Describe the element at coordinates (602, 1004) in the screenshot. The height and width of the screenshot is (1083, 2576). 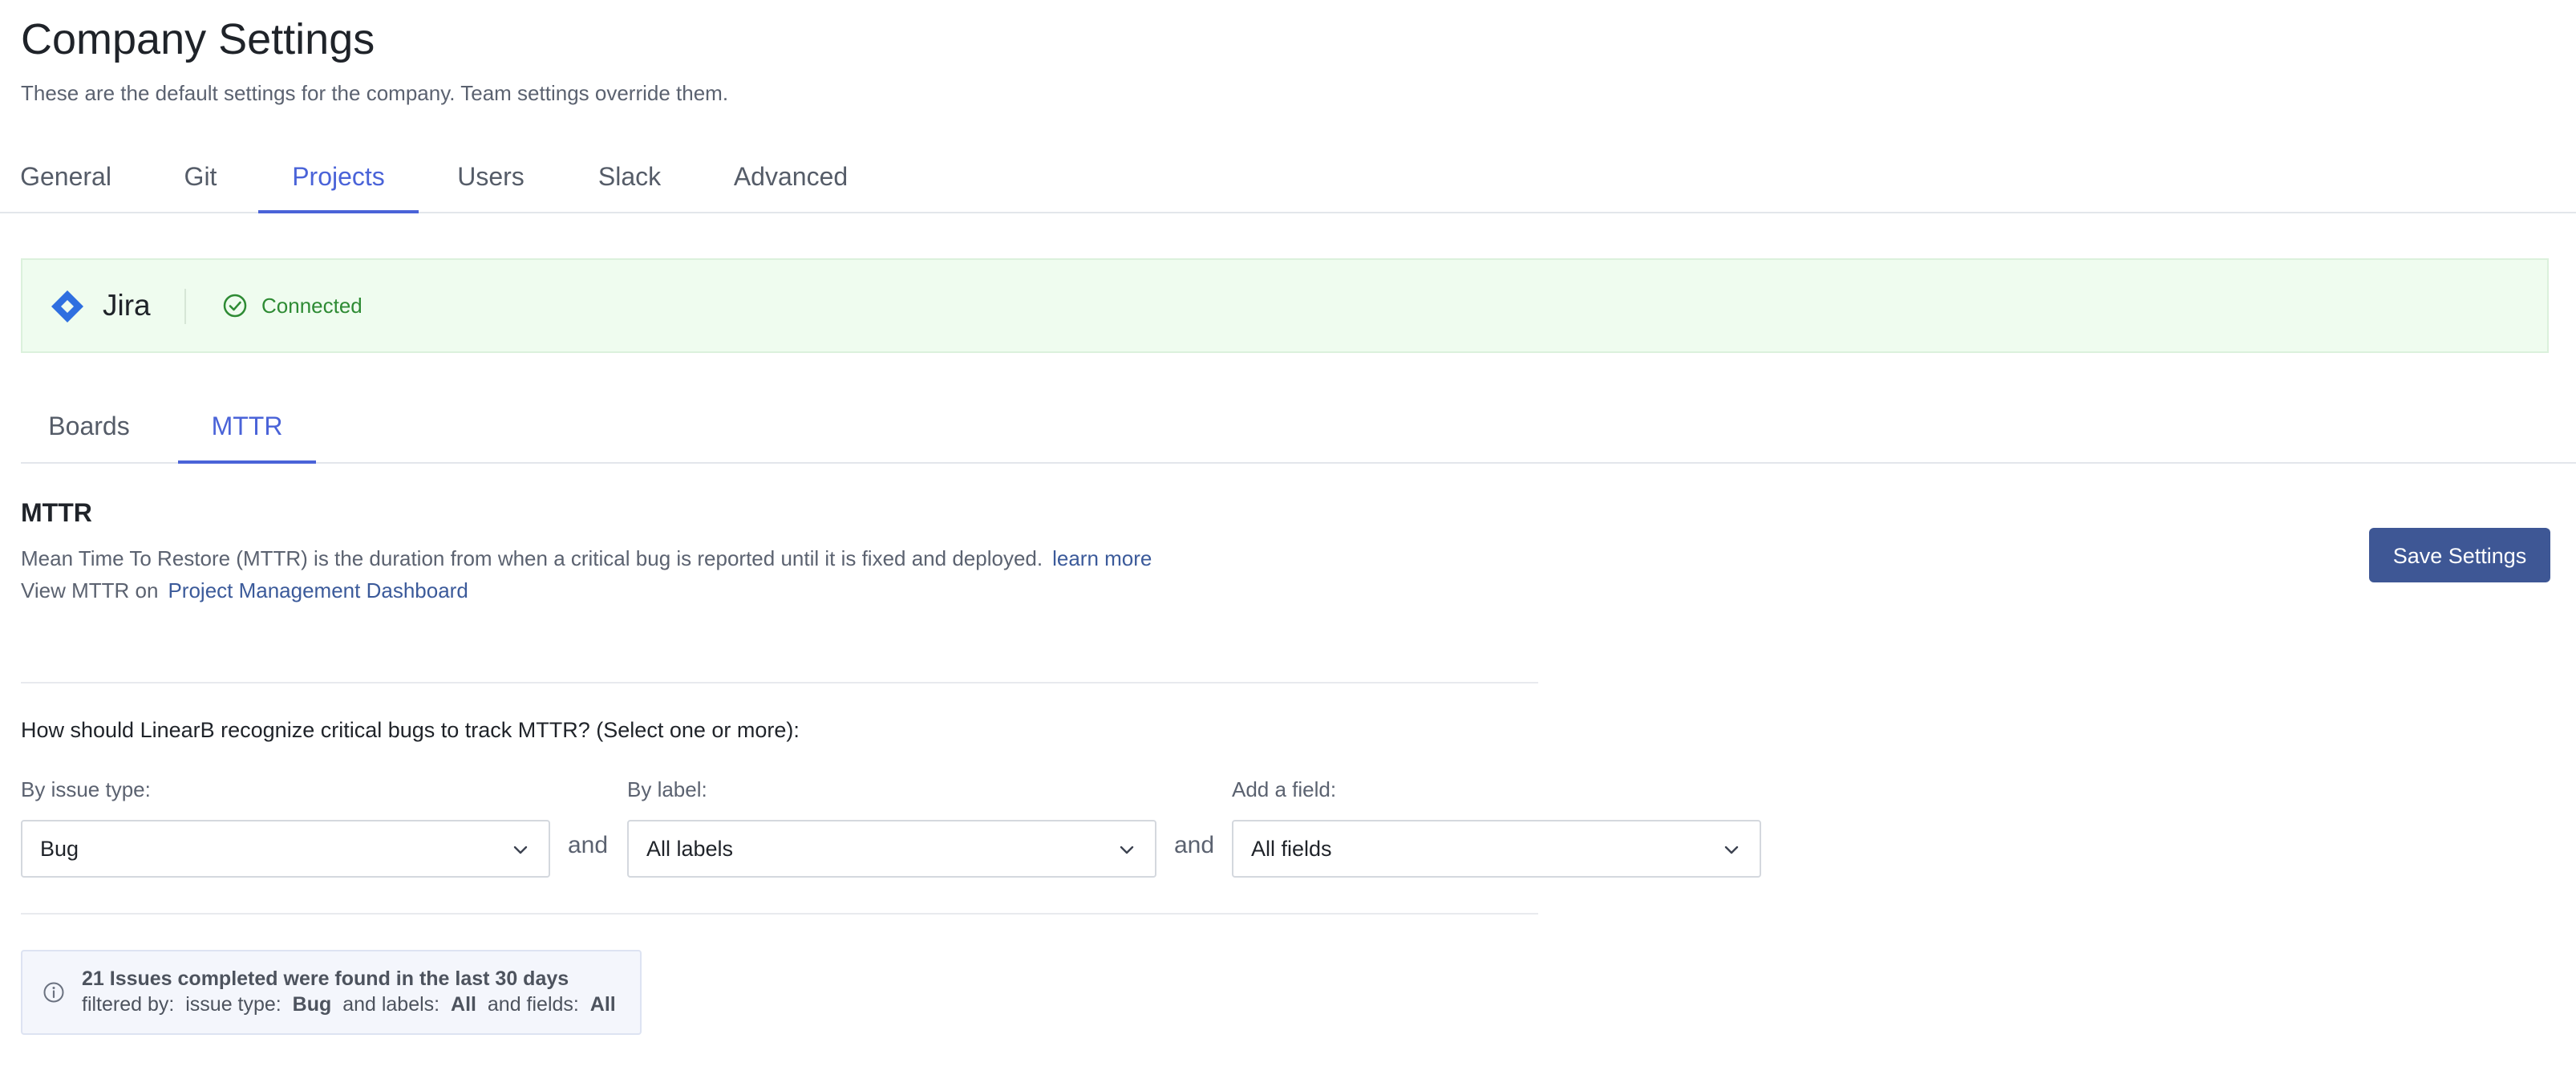
I see `fields-filter-value: All` at that location.